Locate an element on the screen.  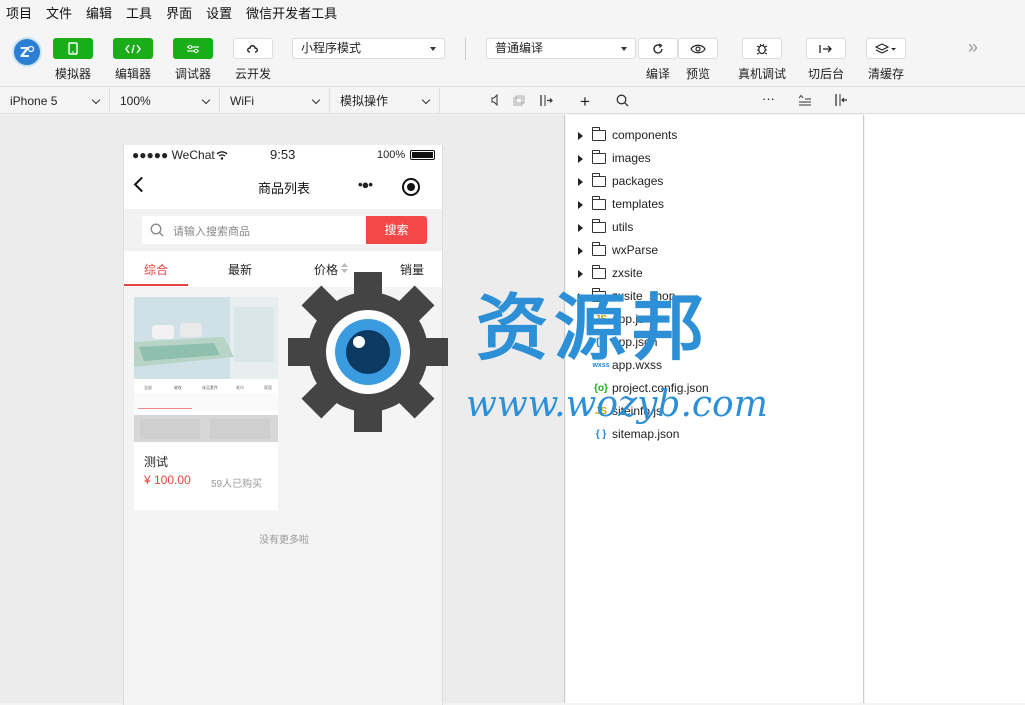
tree-file: {o} project.config.json is located at coordinates (715, 388).